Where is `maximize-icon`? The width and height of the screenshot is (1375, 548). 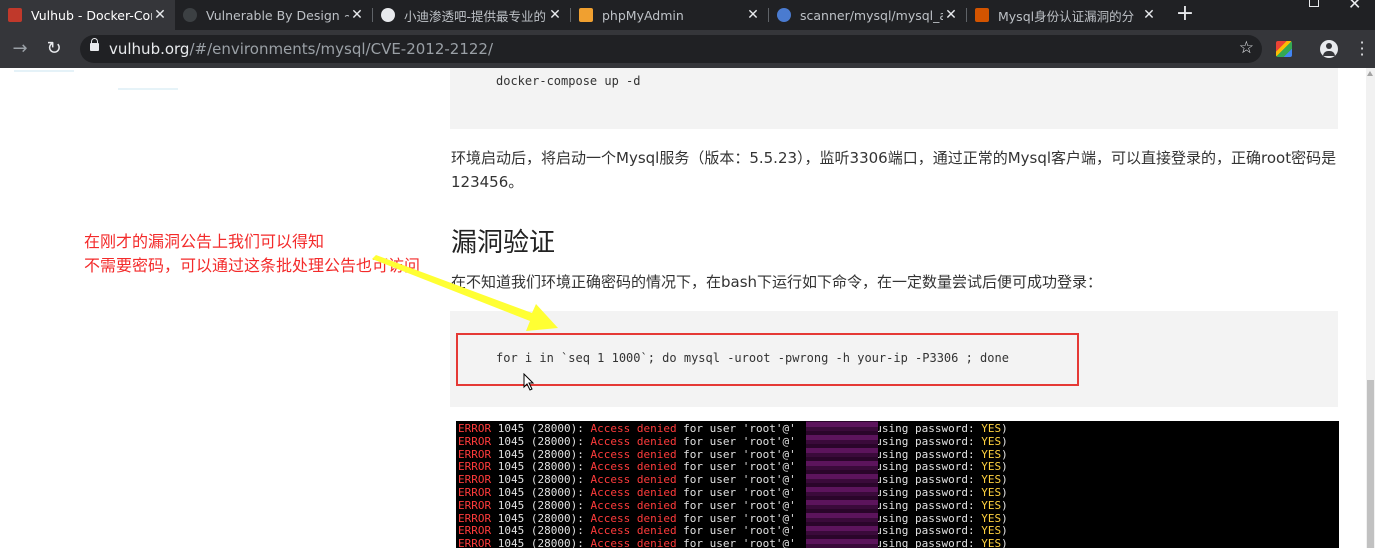 maximize-icon is located at coordinates (1314, 3).